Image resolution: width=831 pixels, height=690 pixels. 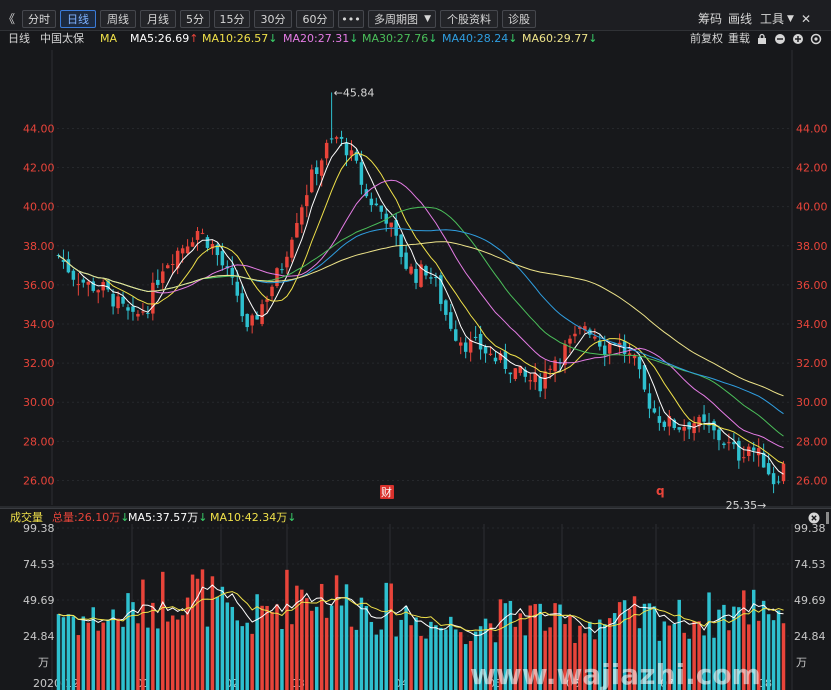 What do you see at coordinates (772, 19) in the screenshot?
I see `tools-button: 工具` at bounding box center [772, 19].